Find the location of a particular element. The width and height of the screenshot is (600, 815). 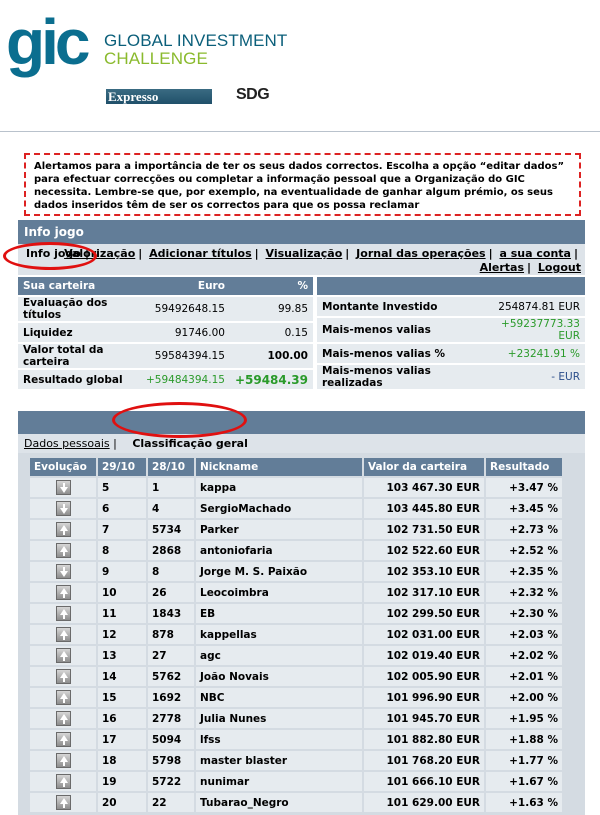

portfolio-header-row: Sua carteira Euro % is located at coordinates (165, 286).